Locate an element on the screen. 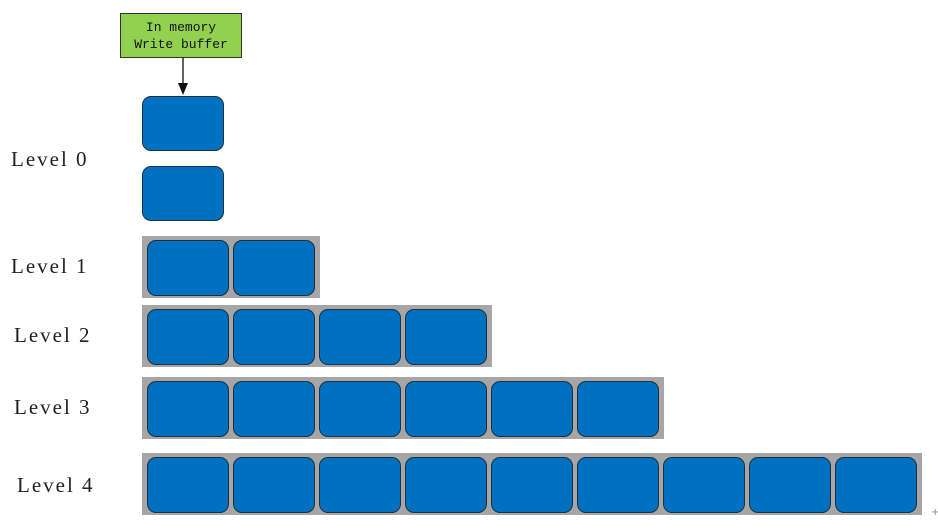 The height and width of the screenshot is (529, 938). level-0-label: Level 0 is located at coordinates (50, 159).